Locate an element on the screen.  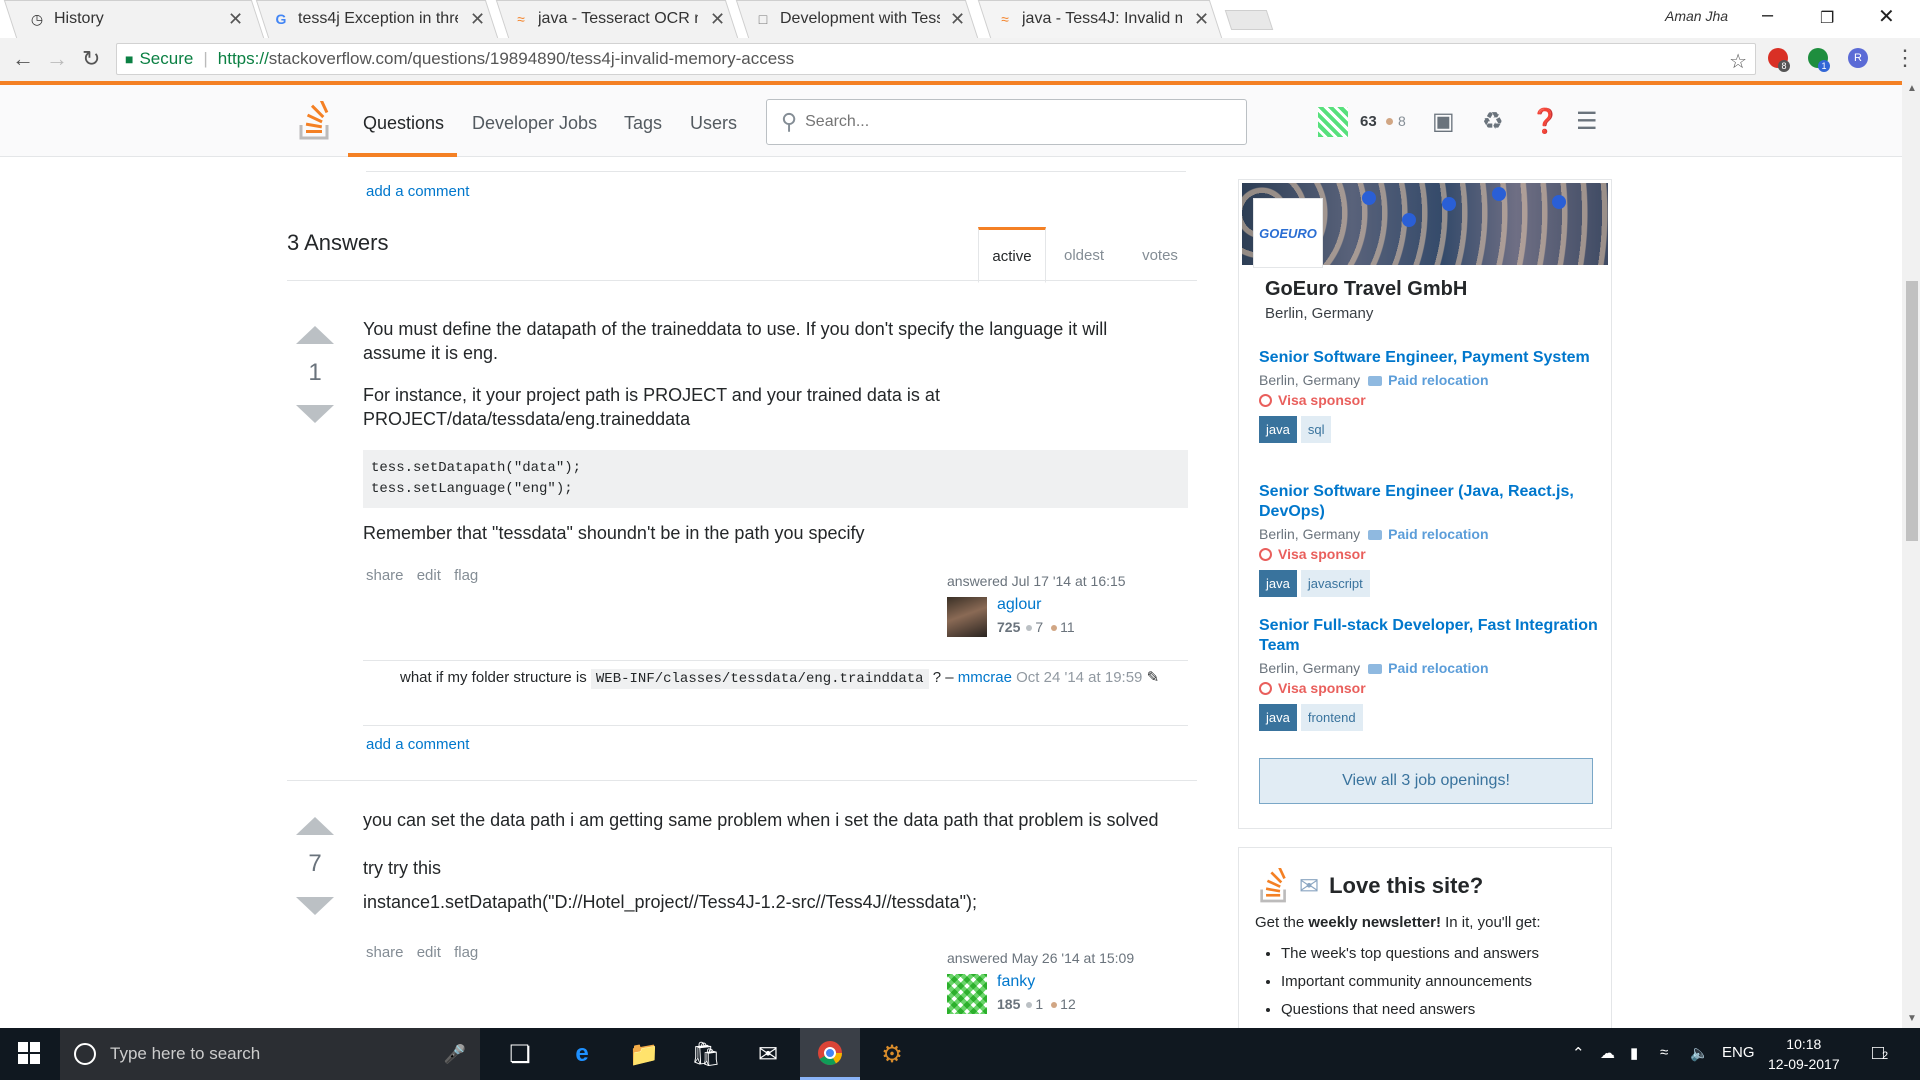
scroll-up-icon: ▲ is located at coordinates (1912, 88).